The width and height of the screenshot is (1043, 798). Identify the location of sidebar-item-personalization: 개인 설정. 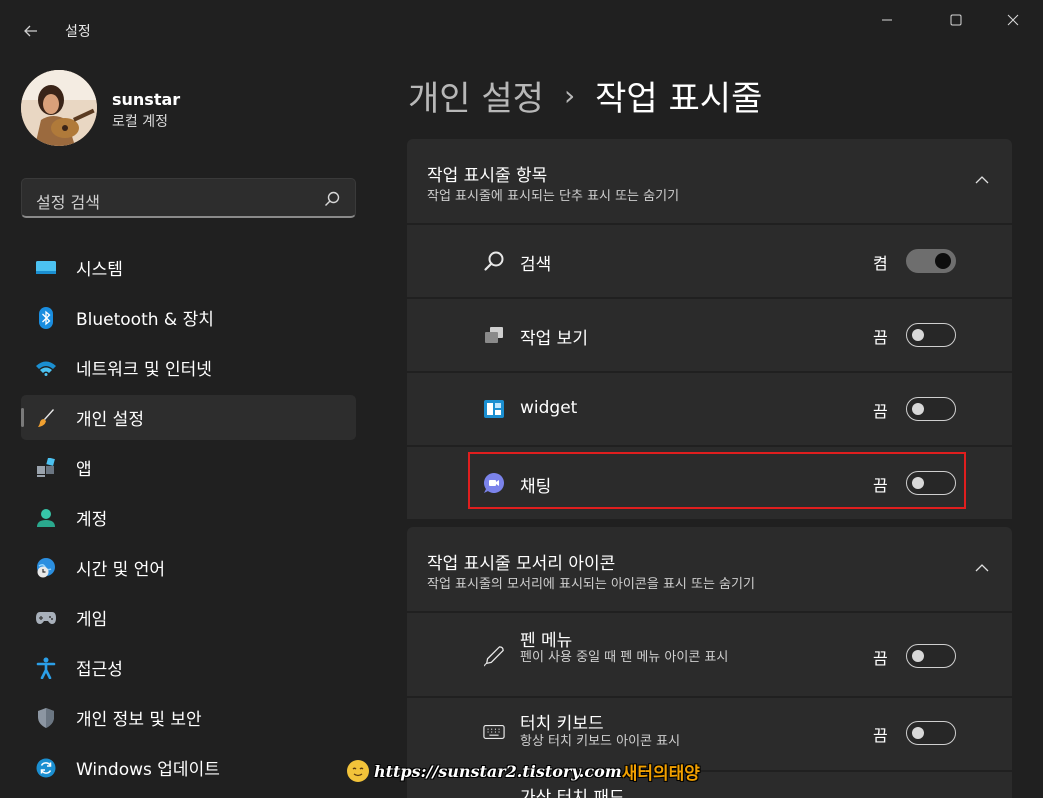
(188, 417).